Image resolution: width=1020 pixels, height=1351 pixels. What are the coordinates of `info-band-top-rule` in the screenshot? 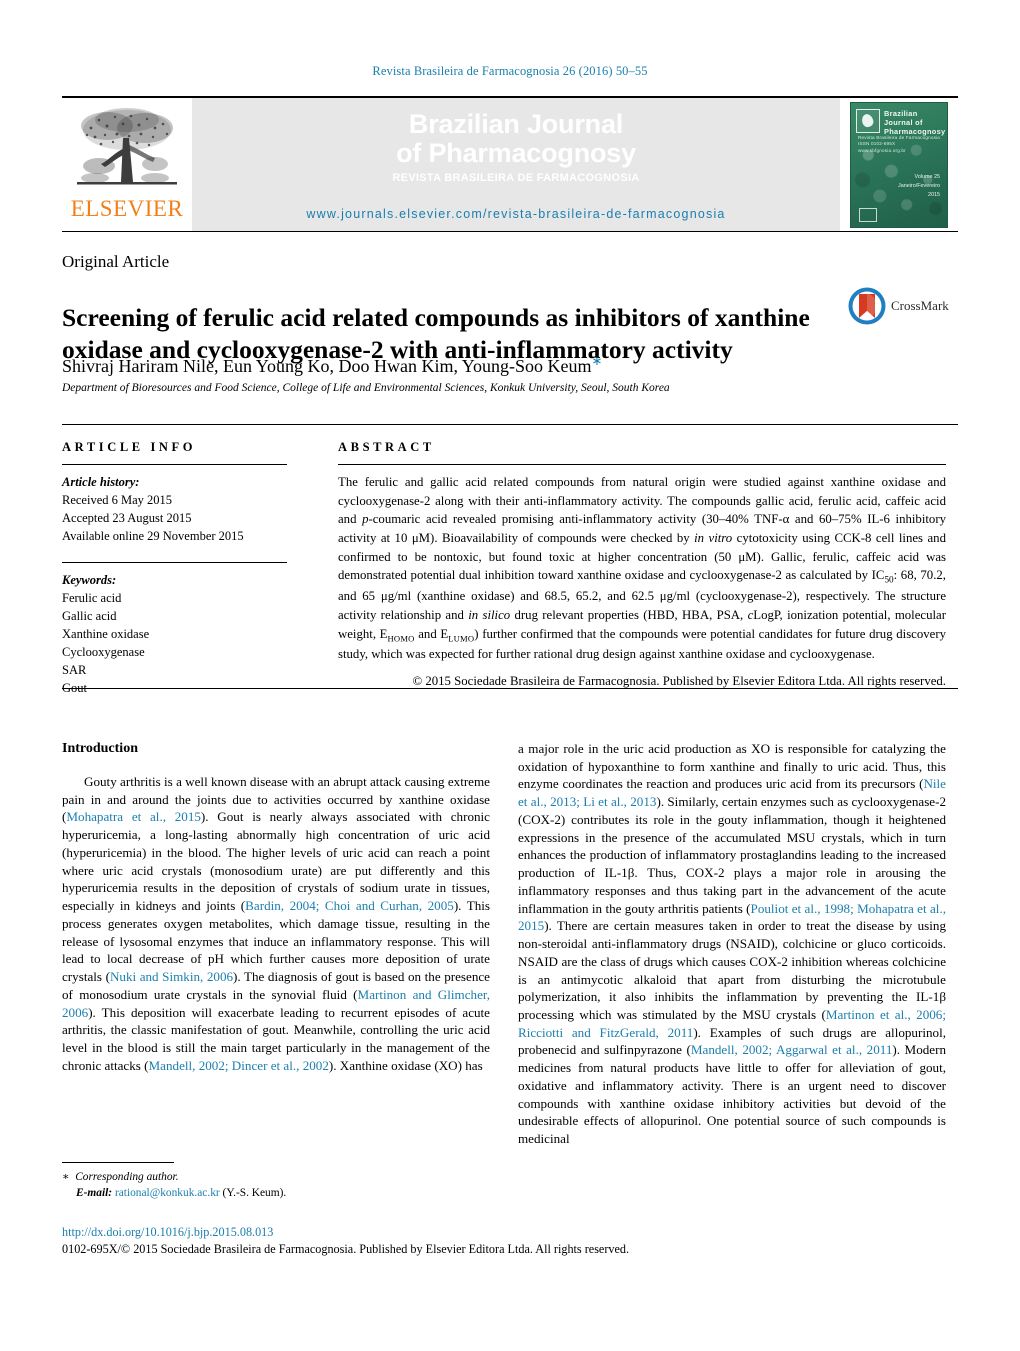 It's located at (510, 424).